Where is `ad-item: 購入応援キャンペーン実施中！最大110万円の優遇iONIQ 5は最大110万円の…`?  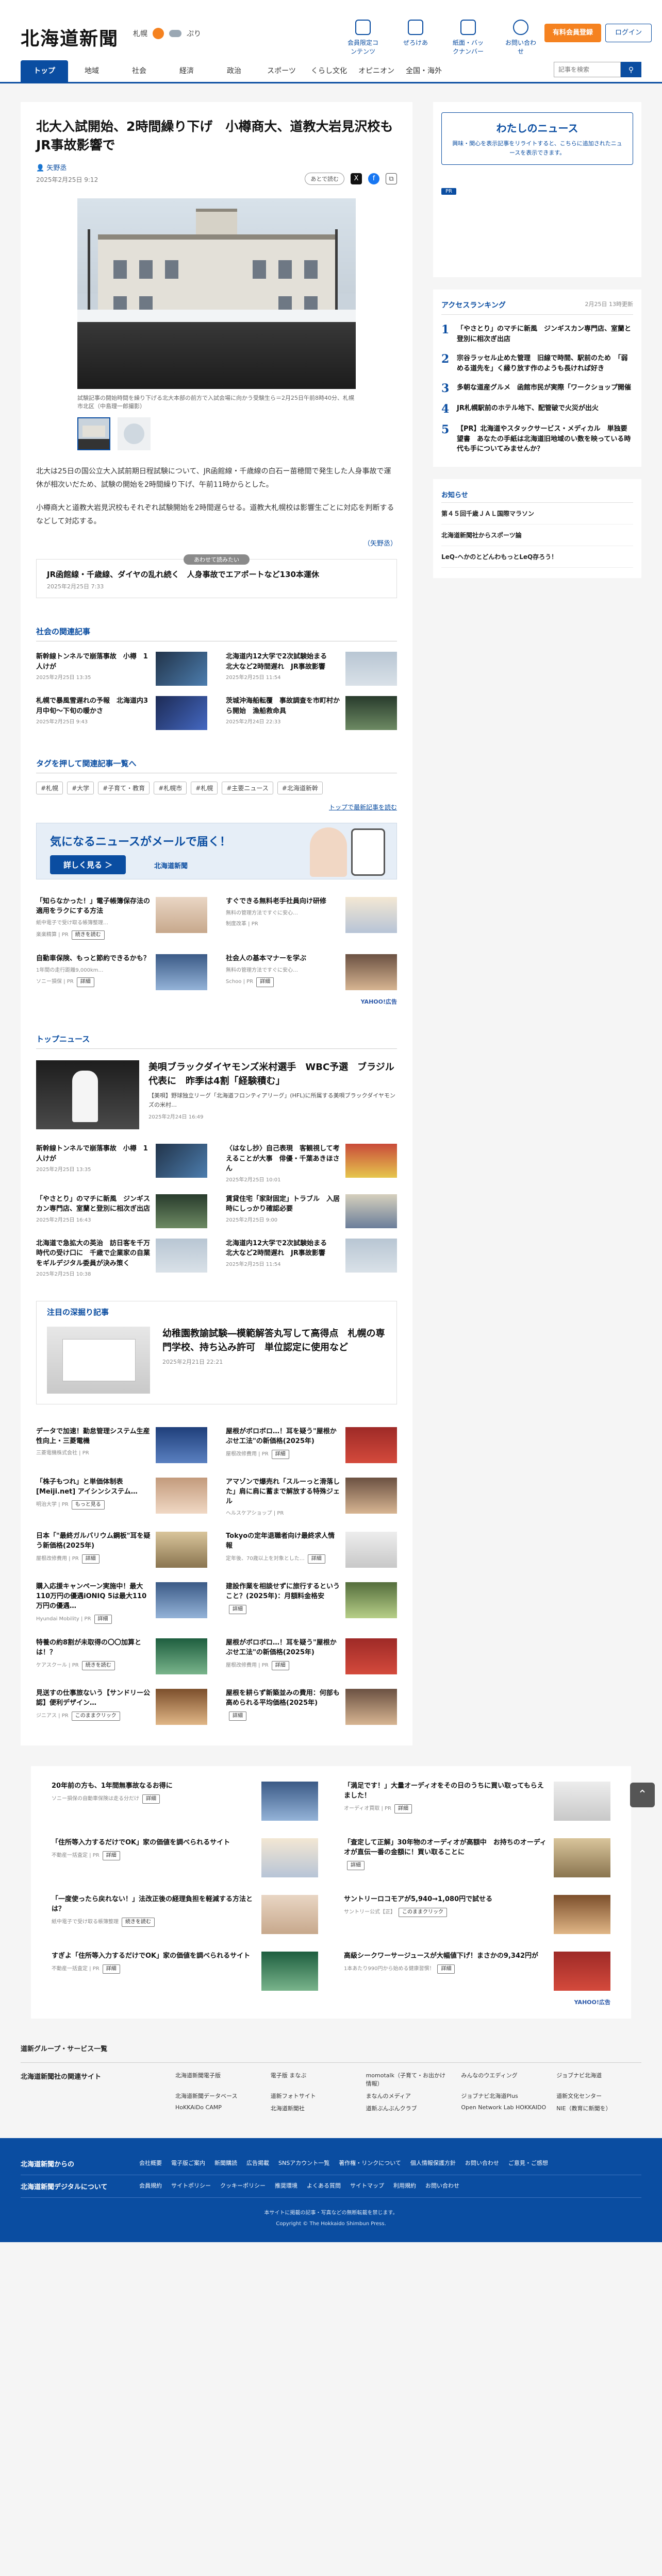 ad-item: 購入応援キャンペーン実施中！最大110万円の優遇iONIQ 5は最大110万円の… is located at coordinates (122, 1603).